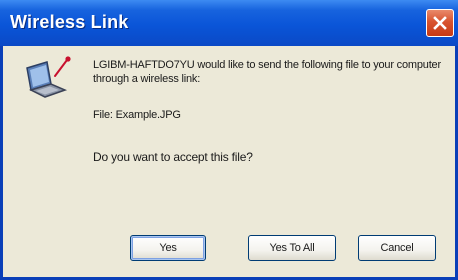 The height and width of the screenshot is (280, 458). What do you see at coordinates (173, 157) in the screenshot?
I see `accept-question: Do you want to accept this file?` at bounding box center [173, 157].